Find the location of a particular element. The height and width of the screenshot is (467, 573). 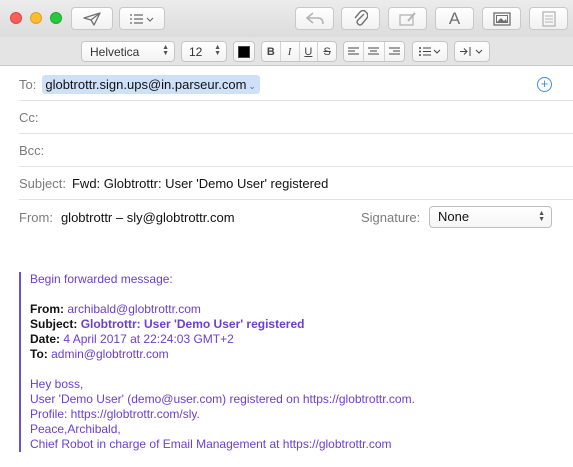

send-icon is located at coordinates (92, 18).